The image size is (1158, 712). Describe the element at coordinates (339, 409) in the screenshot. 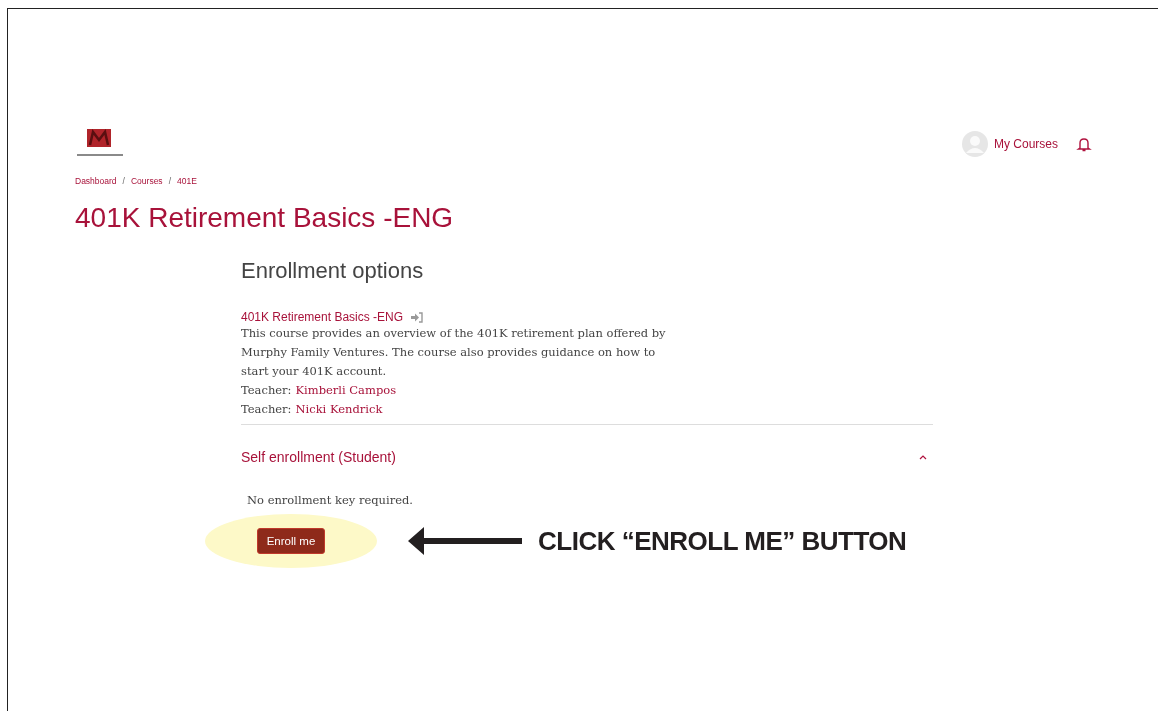

I see `teacher-link: Nicki Kendrick` at that location.